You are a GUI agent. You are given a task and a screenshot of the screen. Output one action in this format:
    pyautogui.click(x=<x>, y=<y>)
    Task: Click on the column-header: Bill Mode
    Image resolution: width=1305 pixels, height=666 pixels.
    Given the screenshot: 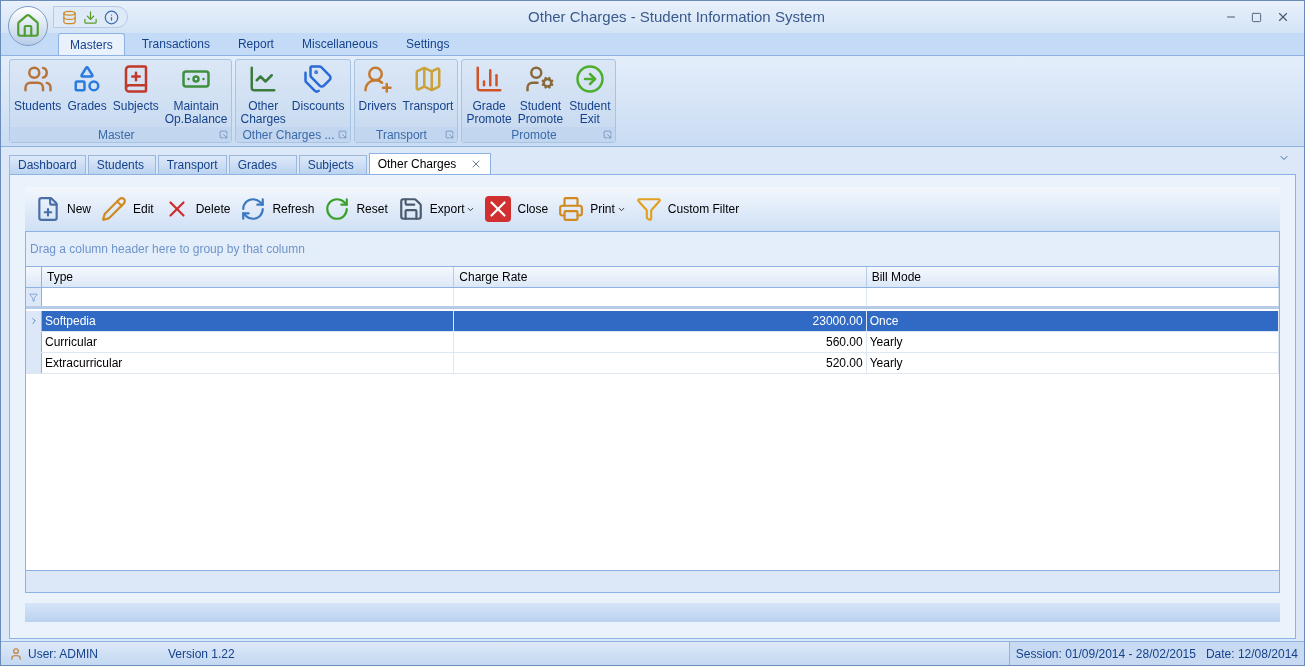 What is the action you would take?
    pyautogui.click(x=1072, y=277)
    